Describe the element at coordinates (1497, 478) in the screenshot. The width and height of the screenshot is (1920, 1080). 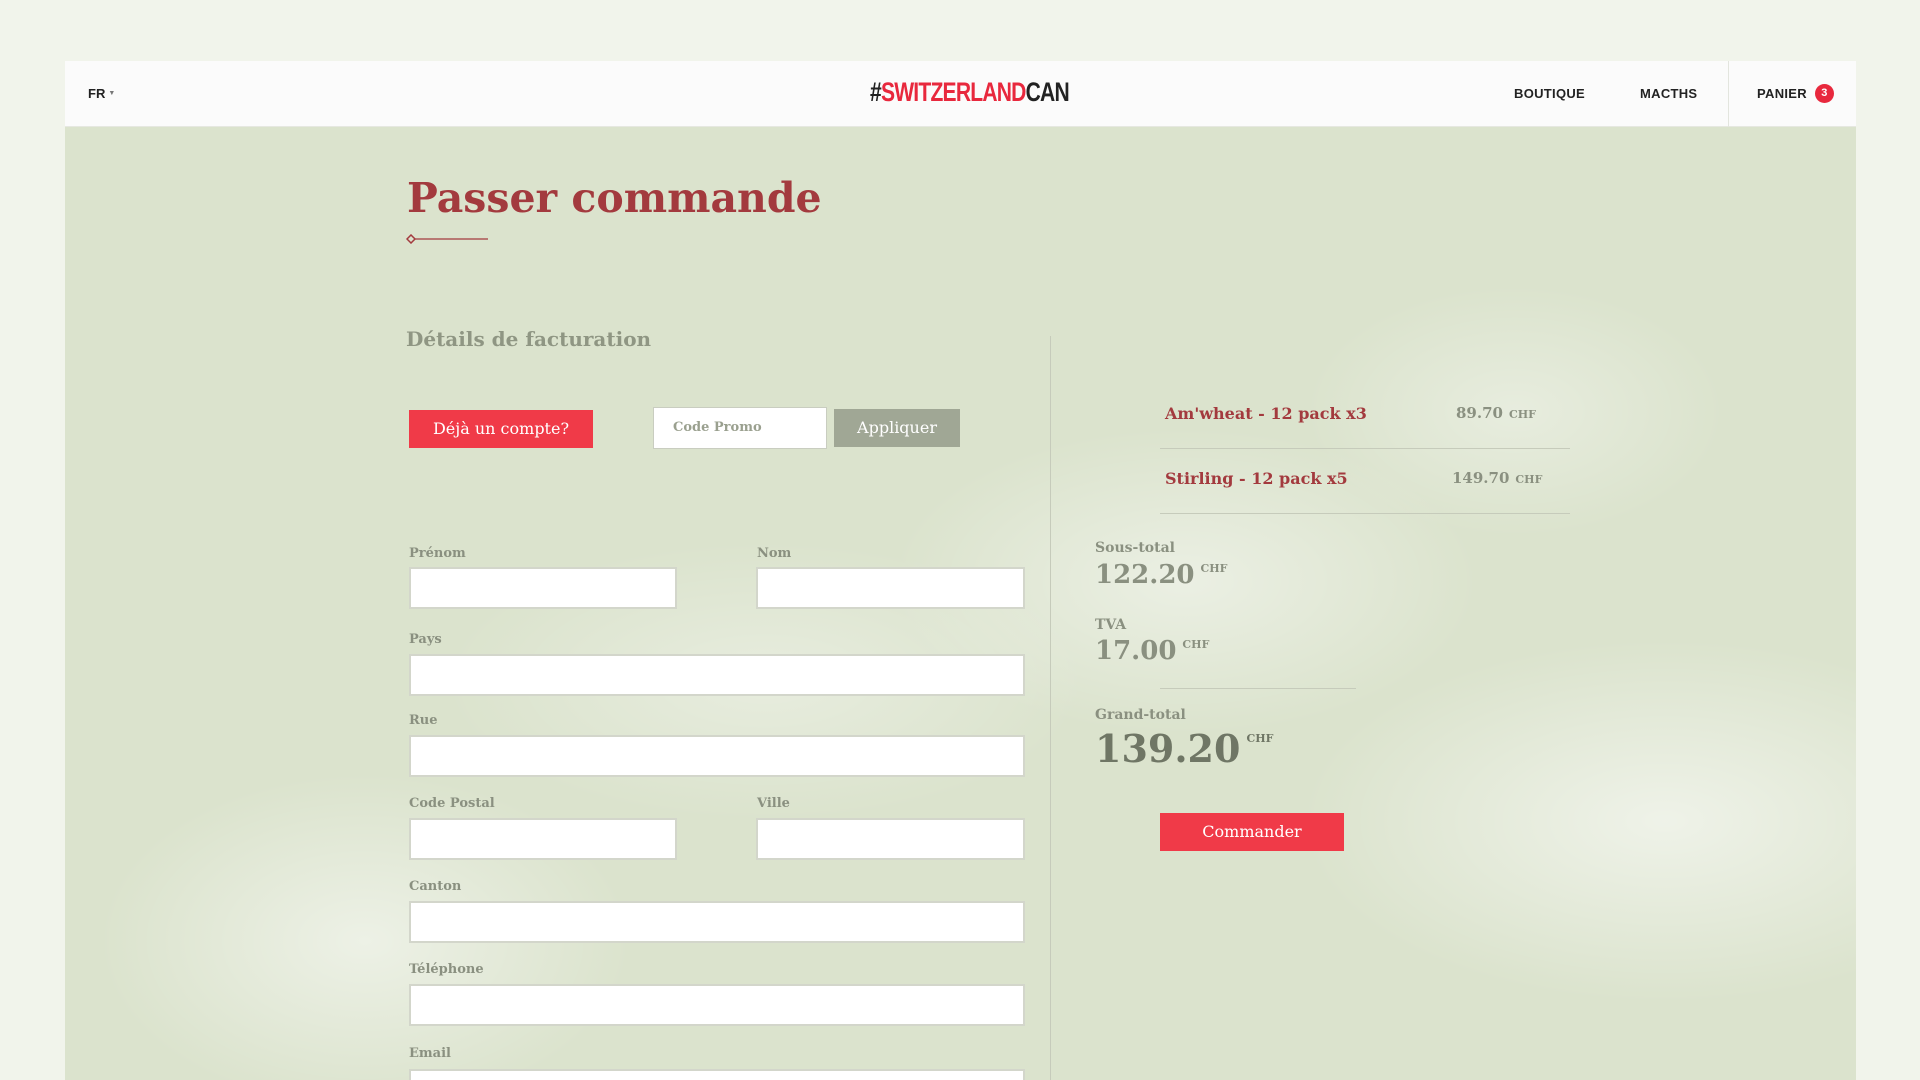
I see `order-item-price: 149.70 CHF` at that location.